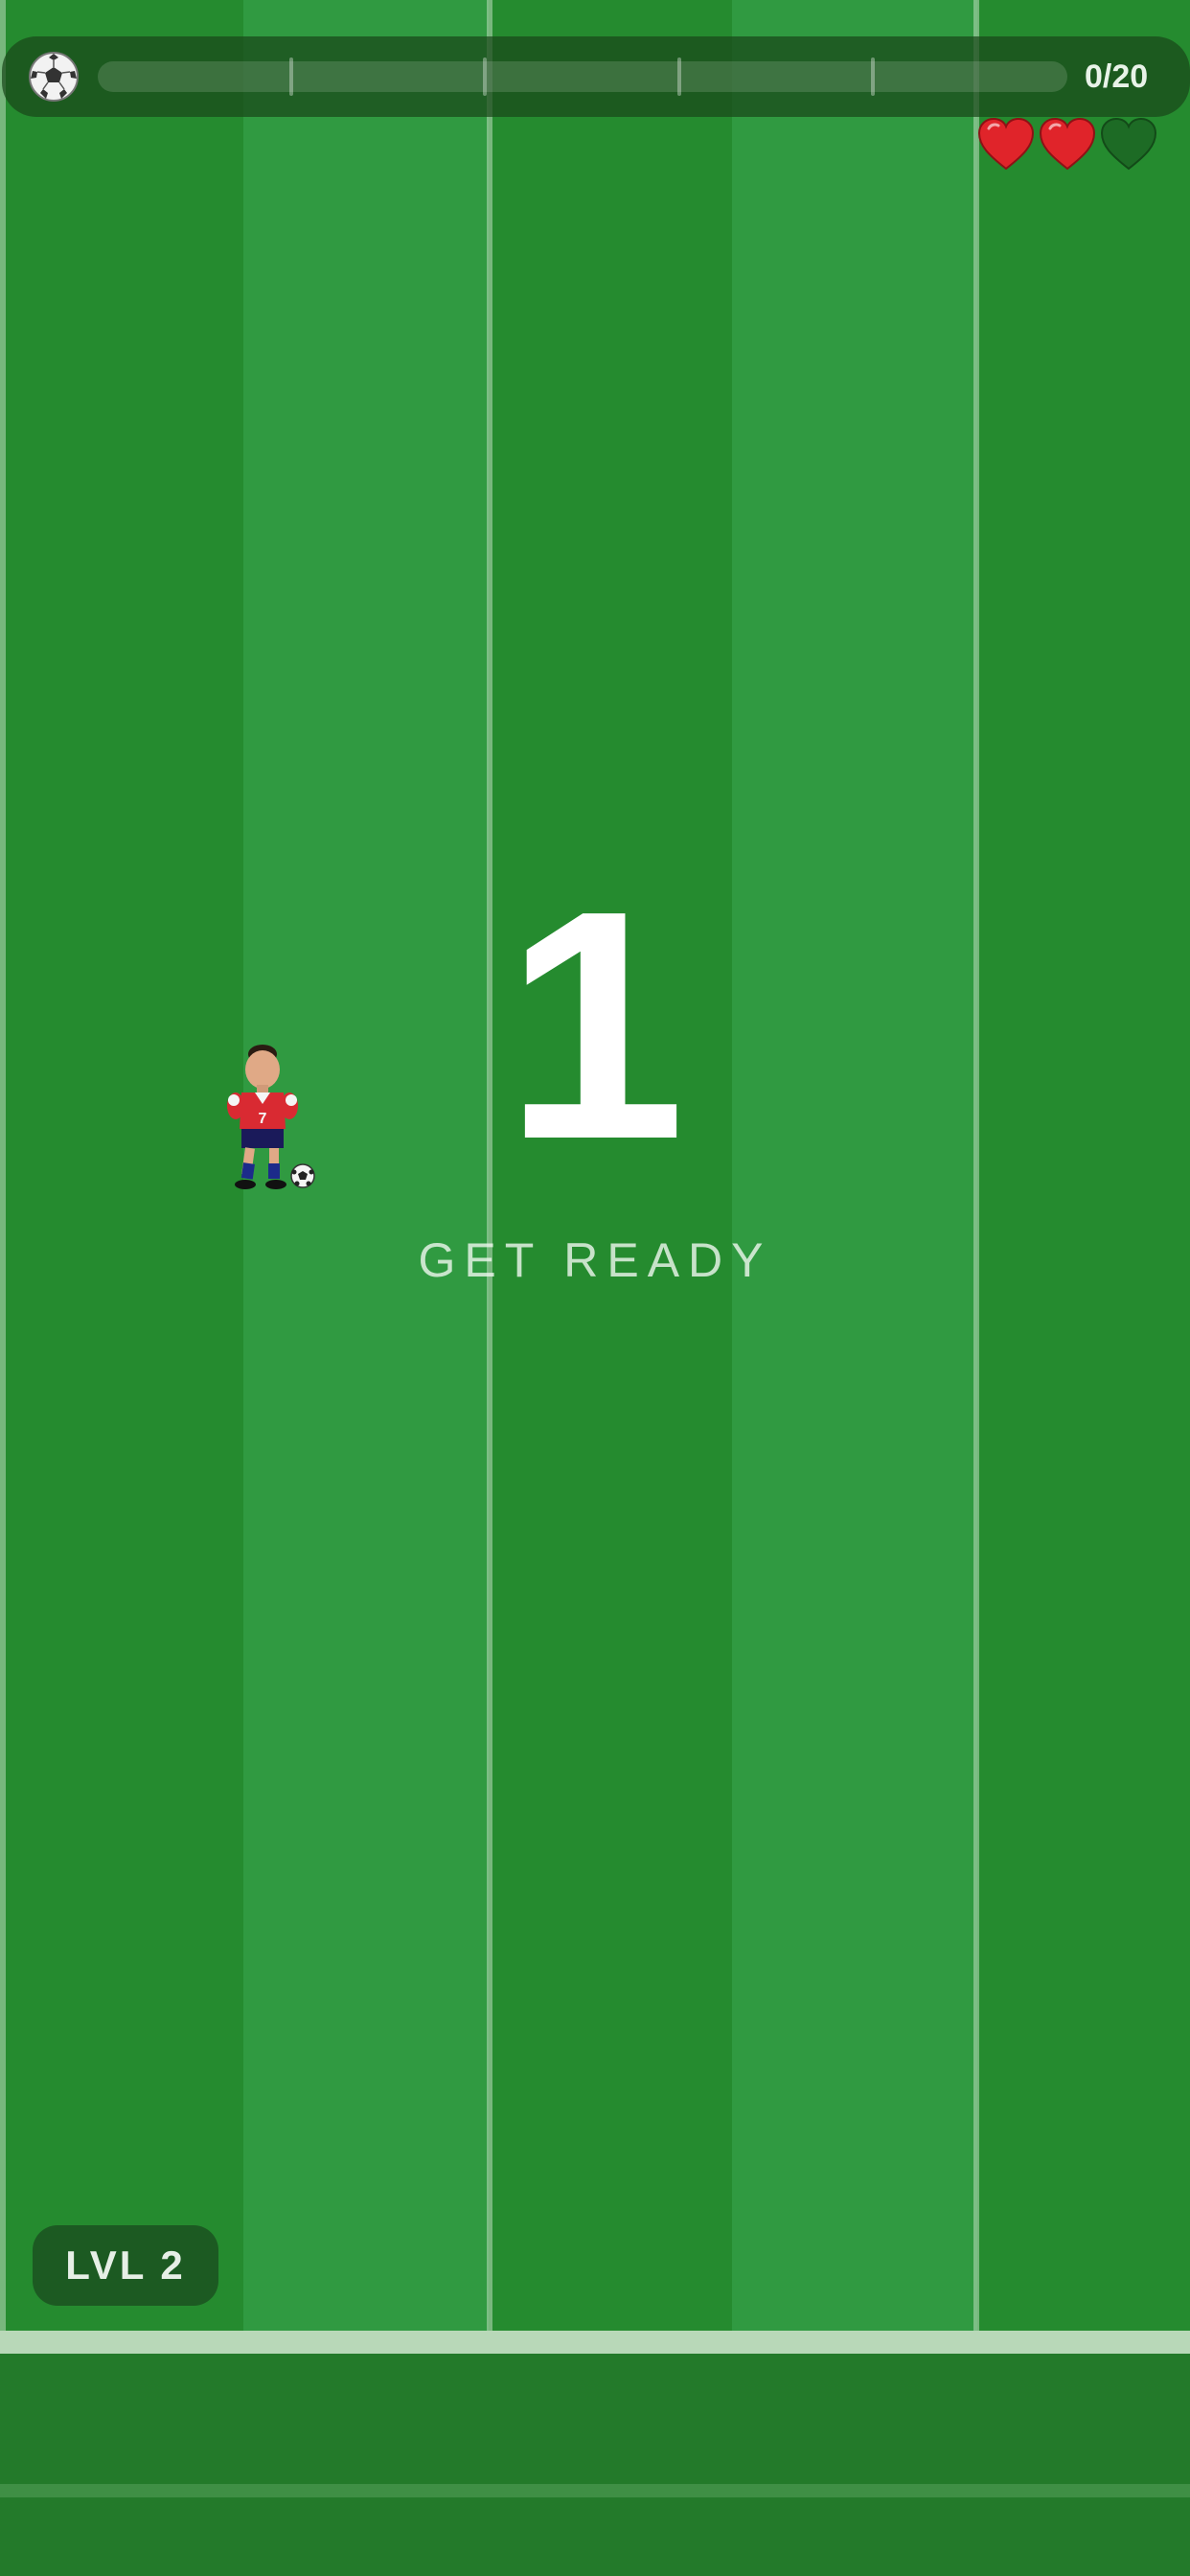 The height and width of the screenshot is (2576, 1190). I want to click on lives-indicator, so click(1078, 146).